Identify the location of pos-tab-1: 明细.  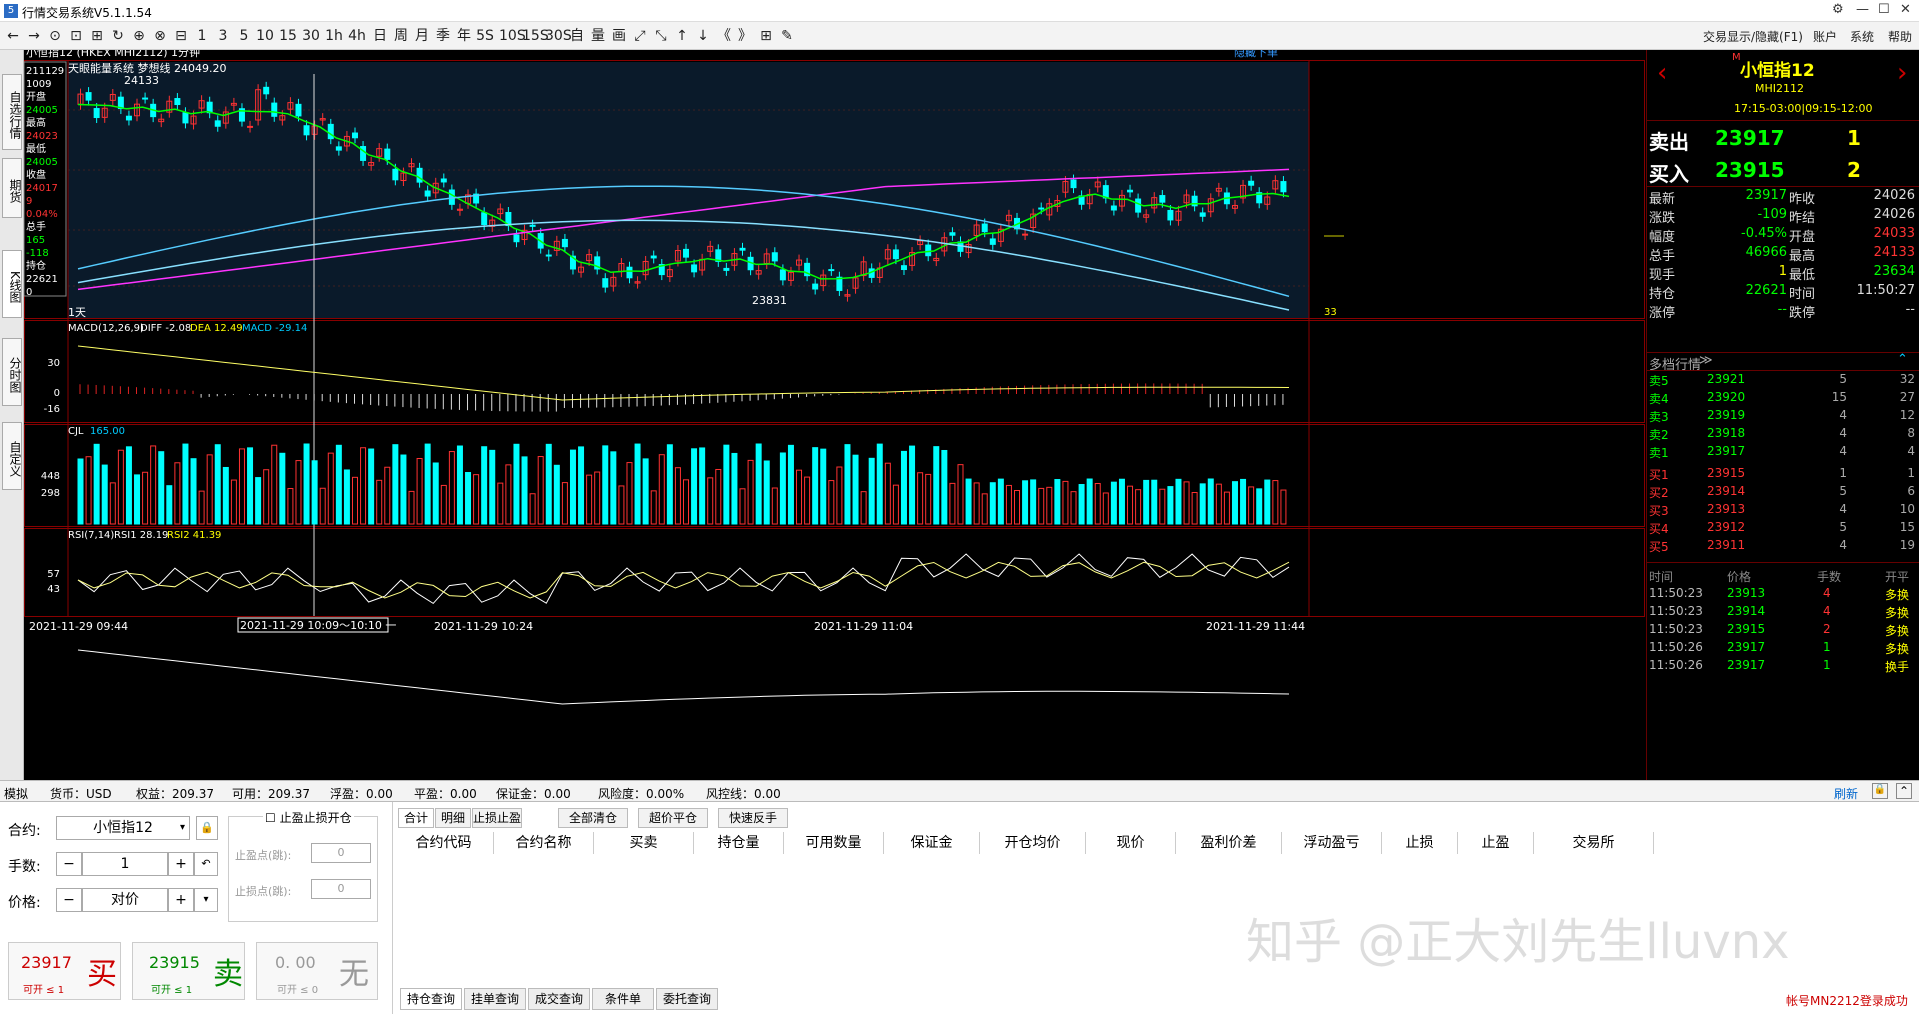
(453, 818).